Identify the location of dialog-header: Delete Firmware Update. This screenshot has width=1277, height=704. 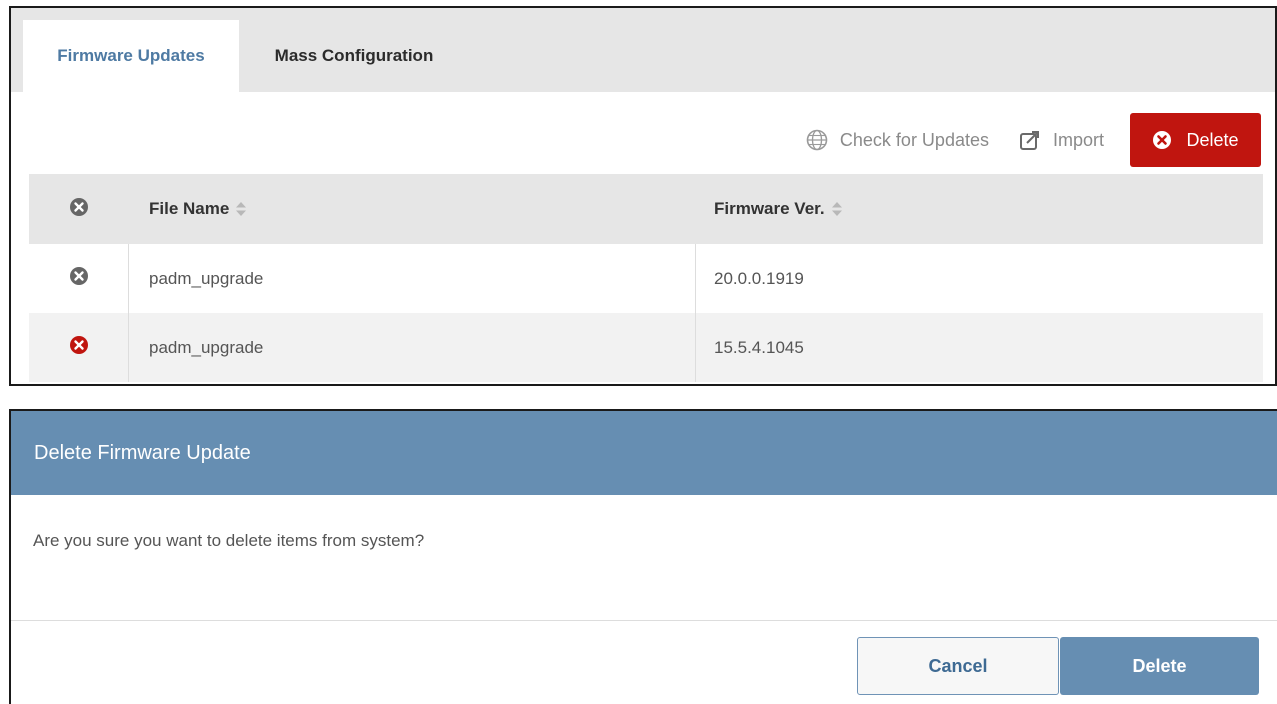
(644, 453).